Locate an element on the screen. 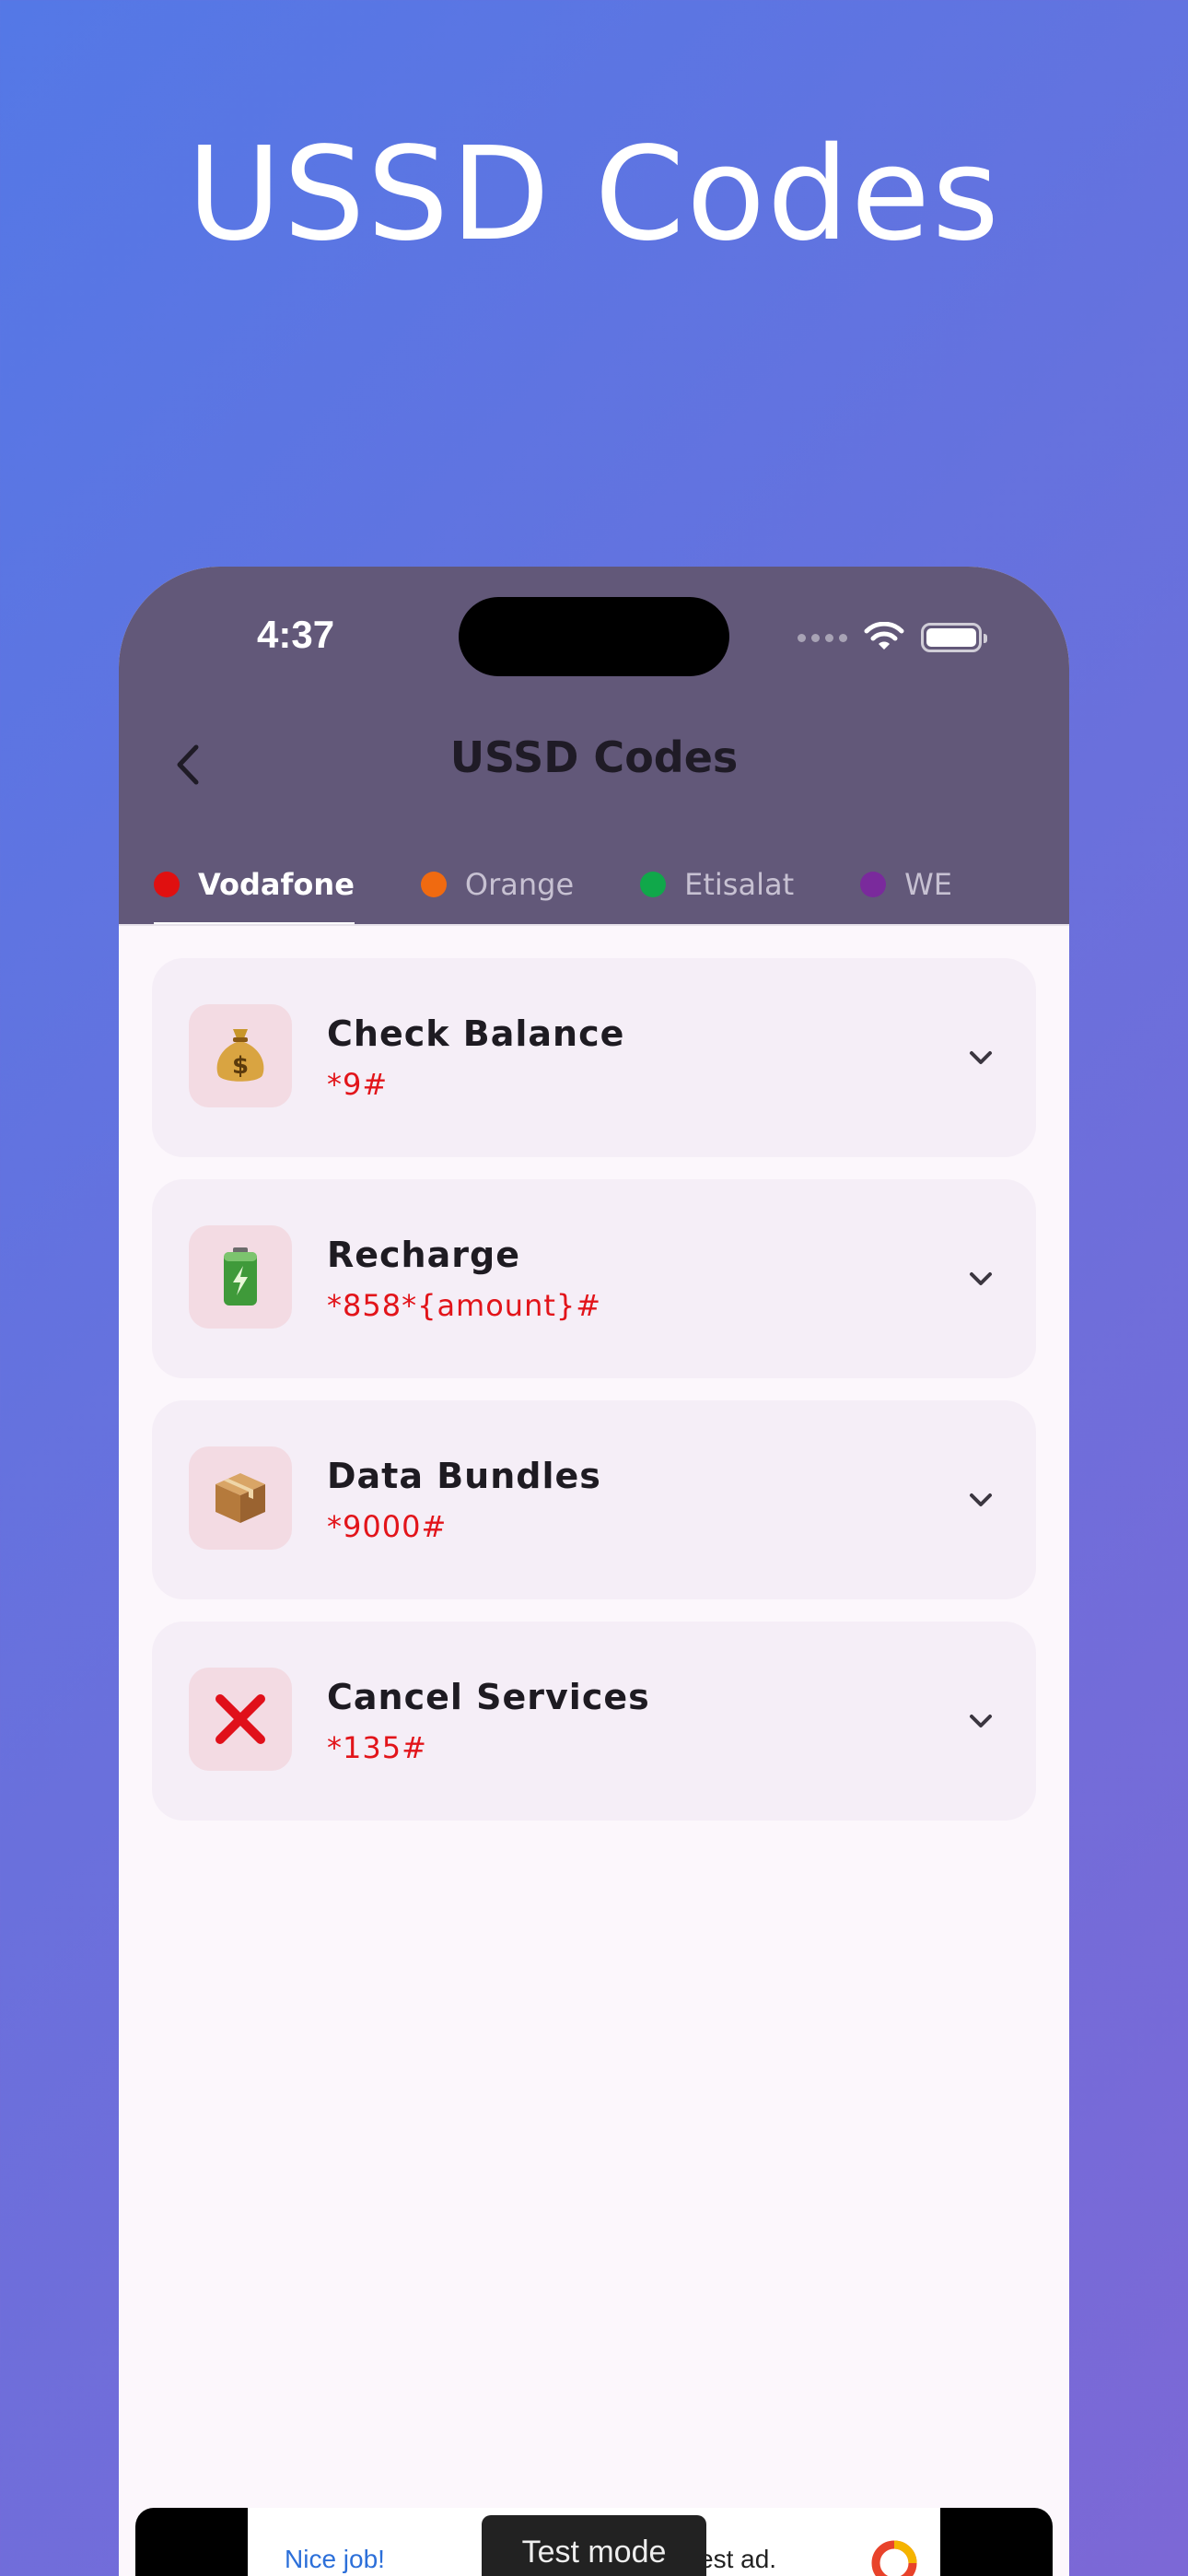  ad-banner: Nice job! est ad. Test mode is located at coordinates (594, 2542).